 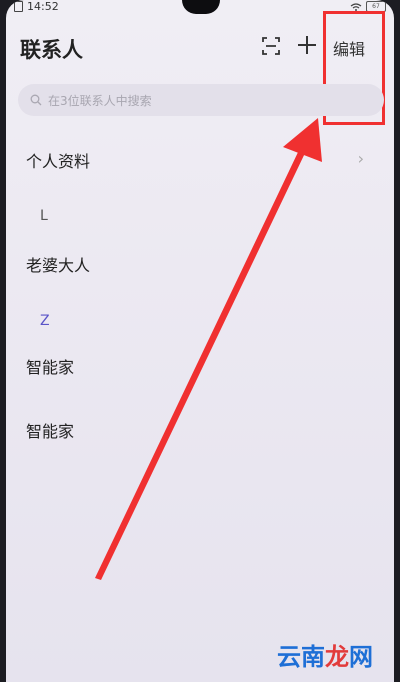 What do you see at coordinates (337, 656) in the screenshot?
I see `watermark-char: 龙` at bounding box center [337, 656].